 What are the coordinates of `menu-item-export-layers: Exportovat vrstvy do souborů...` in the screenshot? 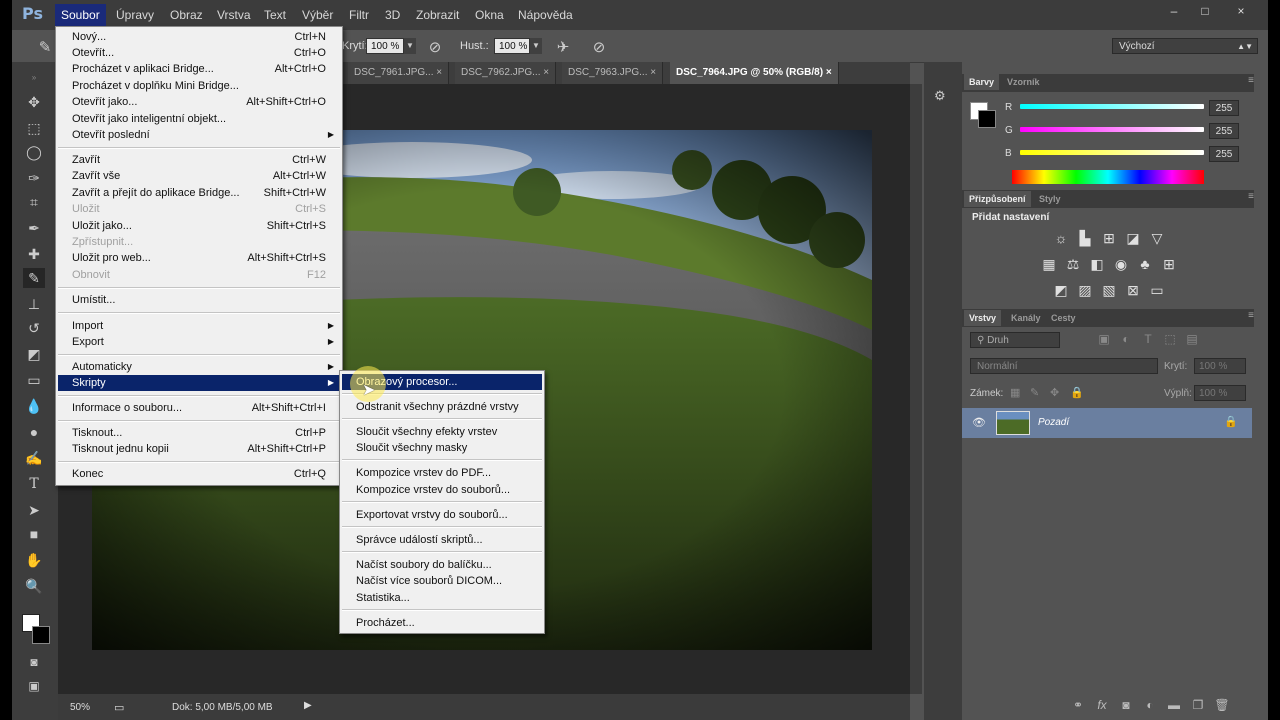 It's located at (442, 515).